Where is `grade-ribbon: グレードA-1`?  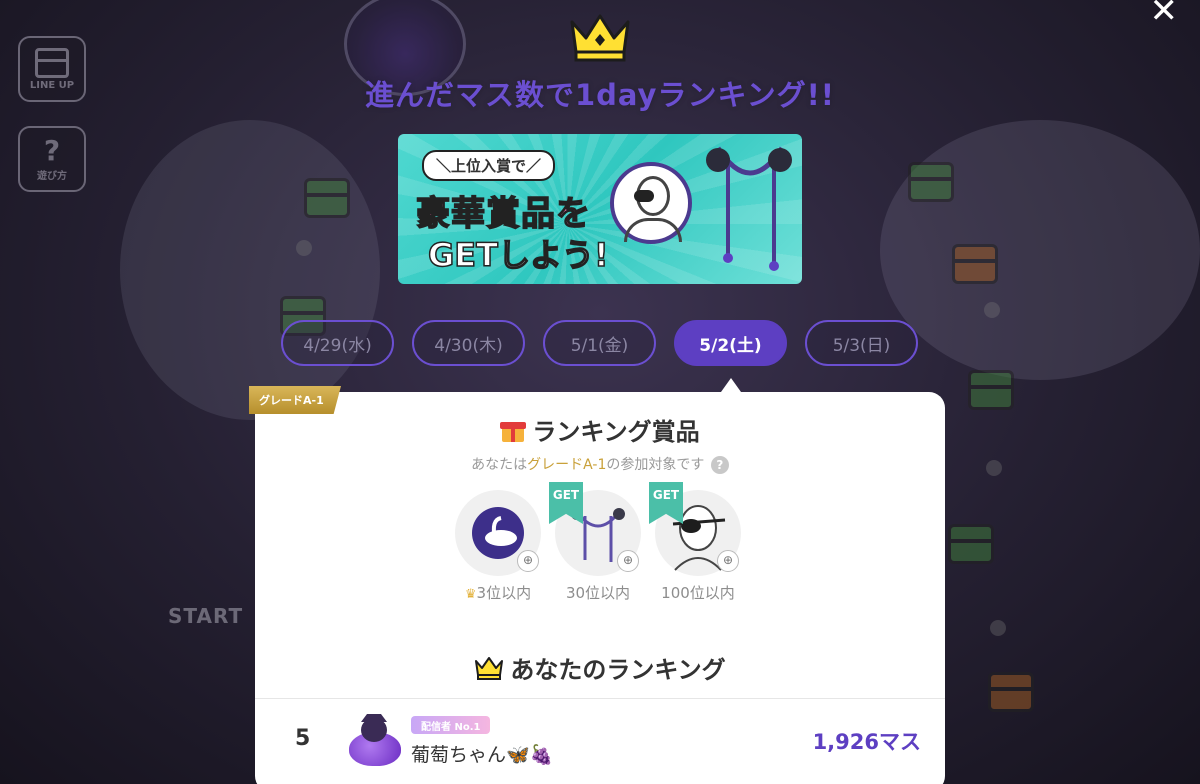 grade-ribbon: グレードA-1 is located at coordinates (295, 400).